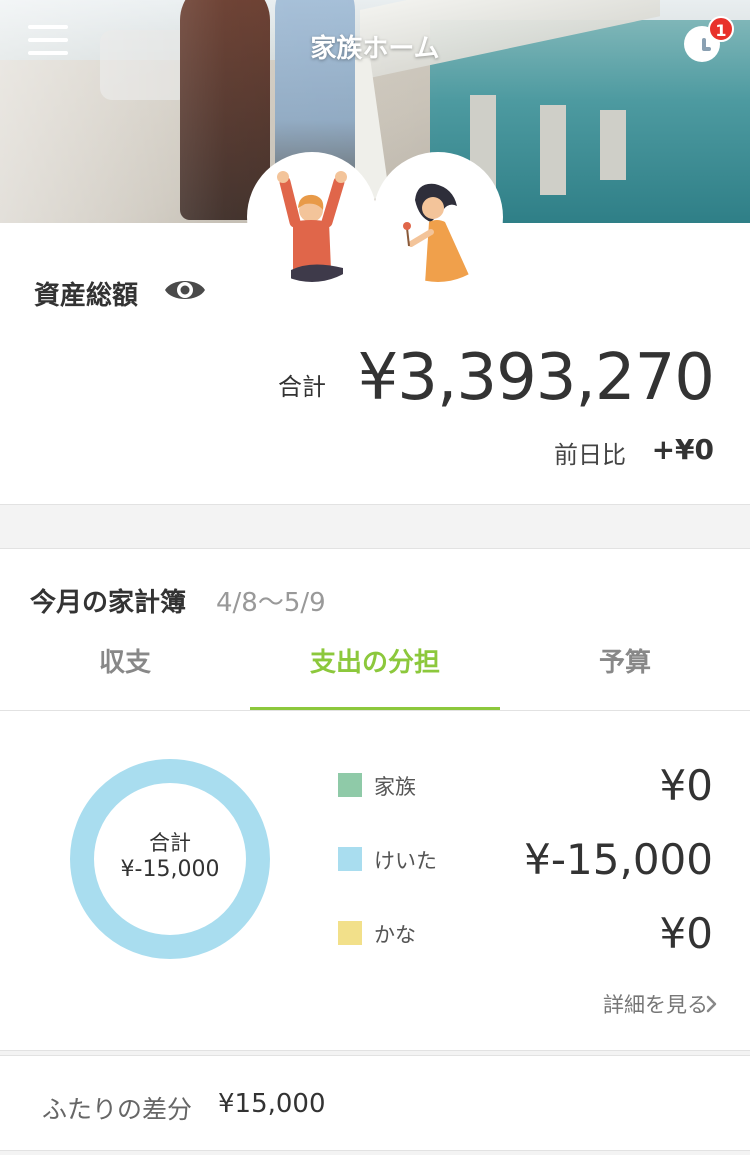  Describe the element at coordinates (170, 869) in the screenshot. I see `donut-center-value: ¥-15,000` at that location.